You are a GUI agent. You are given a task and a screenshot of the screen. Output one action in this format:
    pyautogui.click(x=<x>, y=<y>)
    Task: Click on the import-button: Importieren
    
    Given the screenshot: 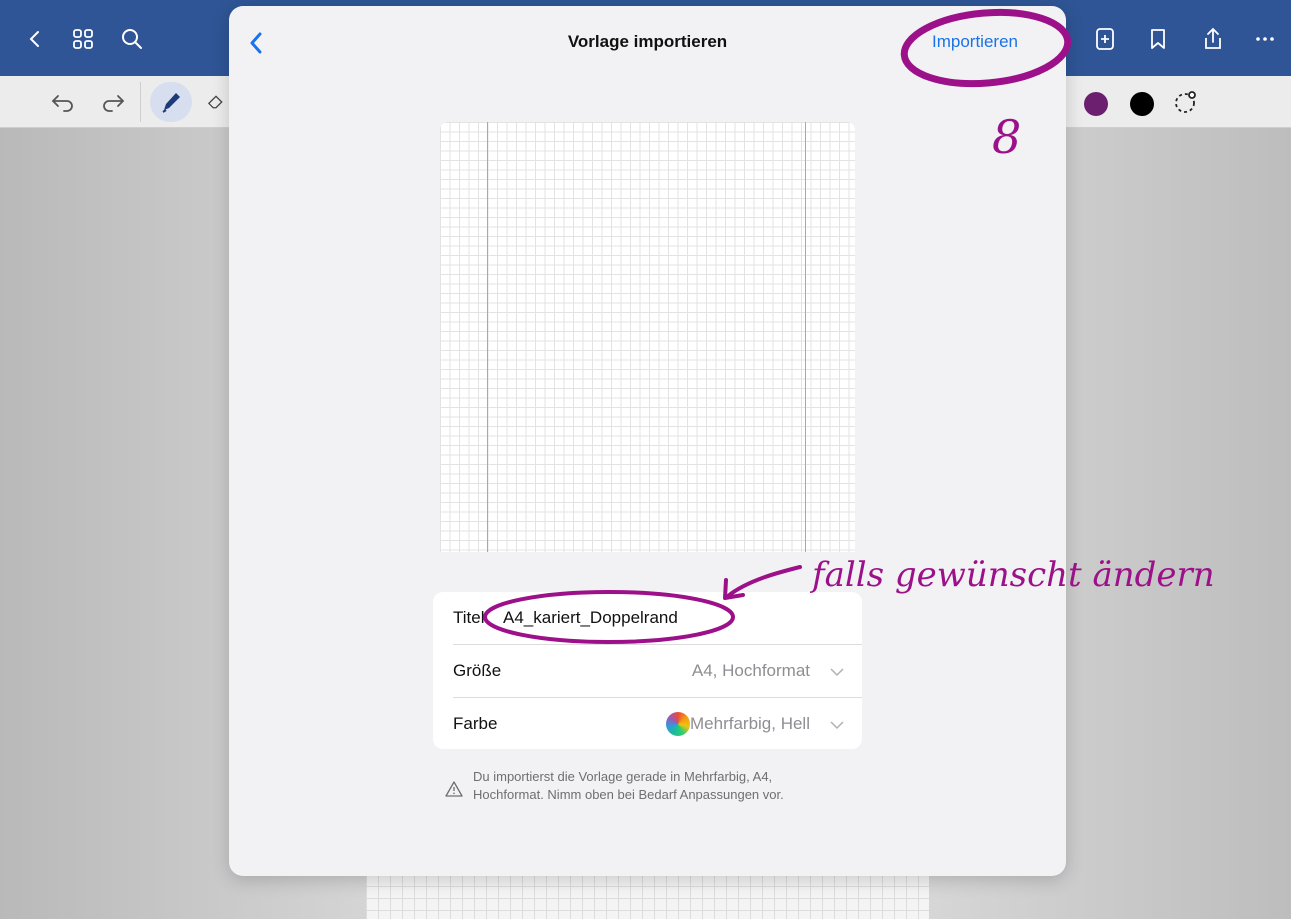 What is the action you would take?
    pyautogui.click(x=975, y=42)
    